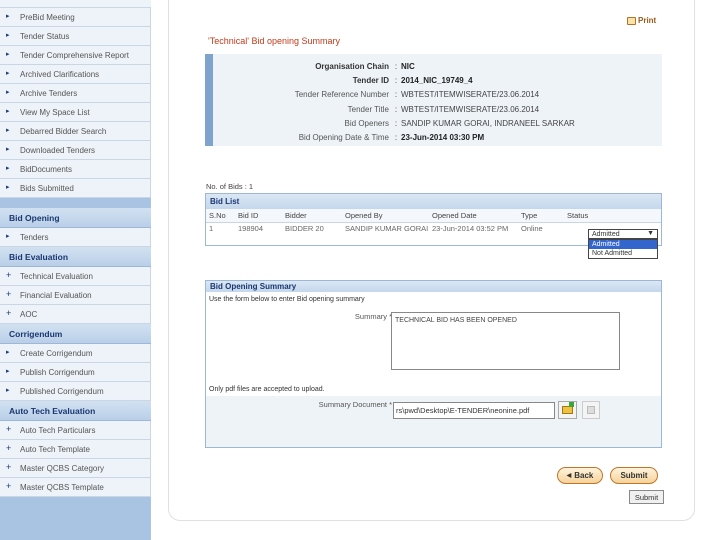 Image resolution: width=720 pixels, height=540 pixels. Describe the element at coordinates (606, 234) in the screenshot. I see `status-selected-value: Admitted` at that location.